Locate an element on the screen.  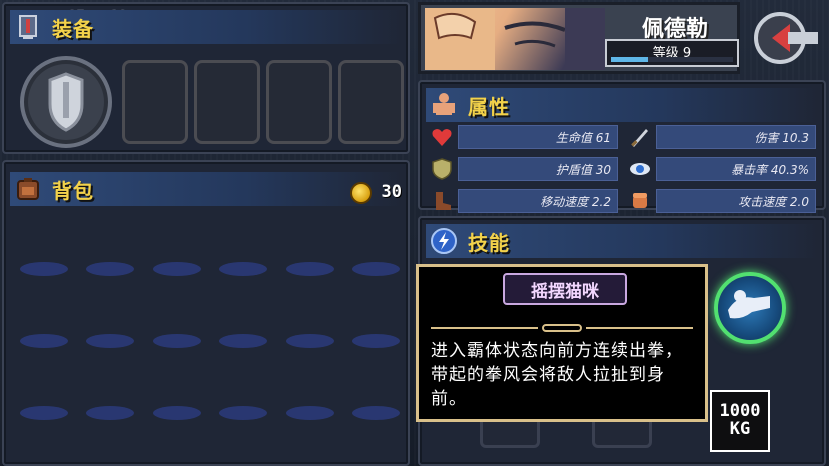
attributes-header: 属性 is located at coordinates (622, 105).